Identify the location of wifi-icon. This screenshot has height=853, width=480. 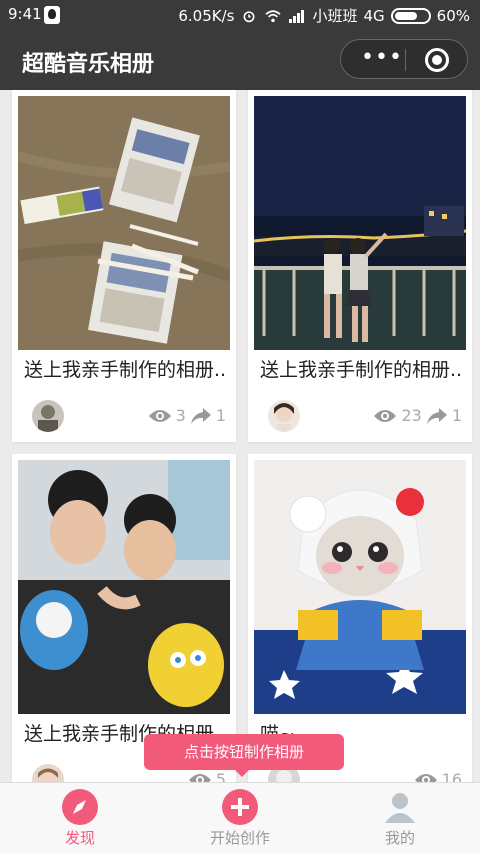
(273, 15).